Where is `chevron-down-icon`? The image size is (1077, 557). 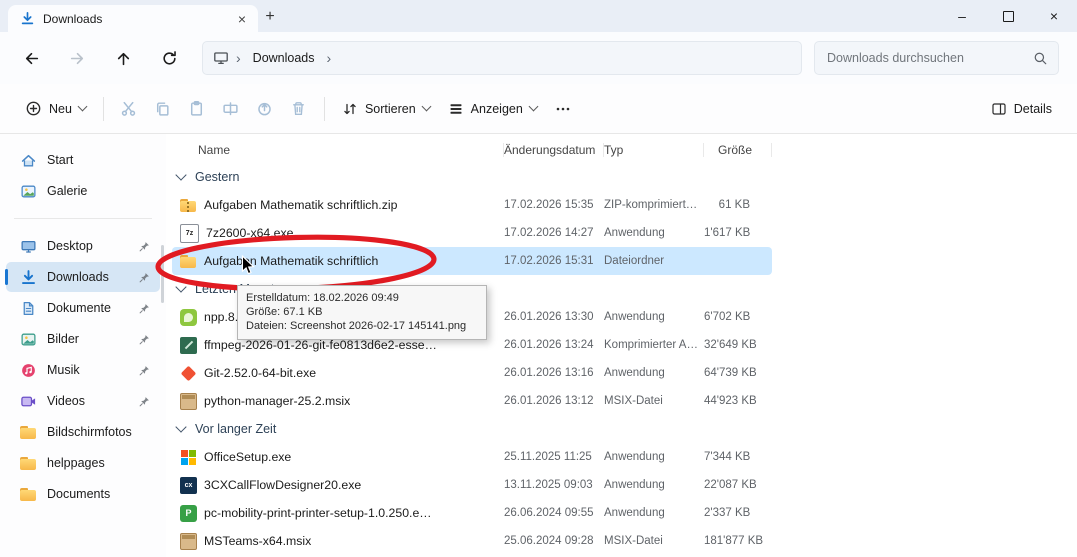 chevron-down-icon is located at coordinates (426, 106).